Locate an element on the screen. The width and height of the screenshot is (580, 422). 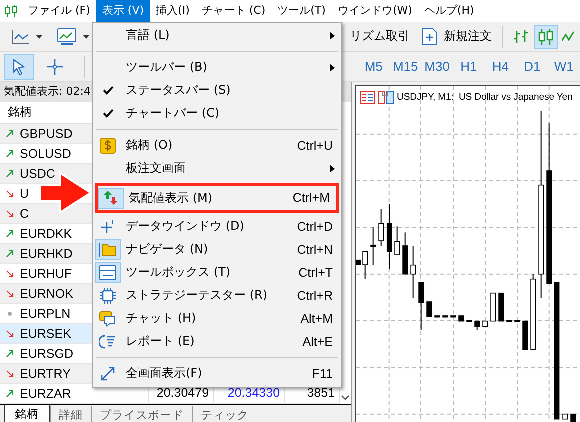
tool-button is located at coordinates (19, 67).